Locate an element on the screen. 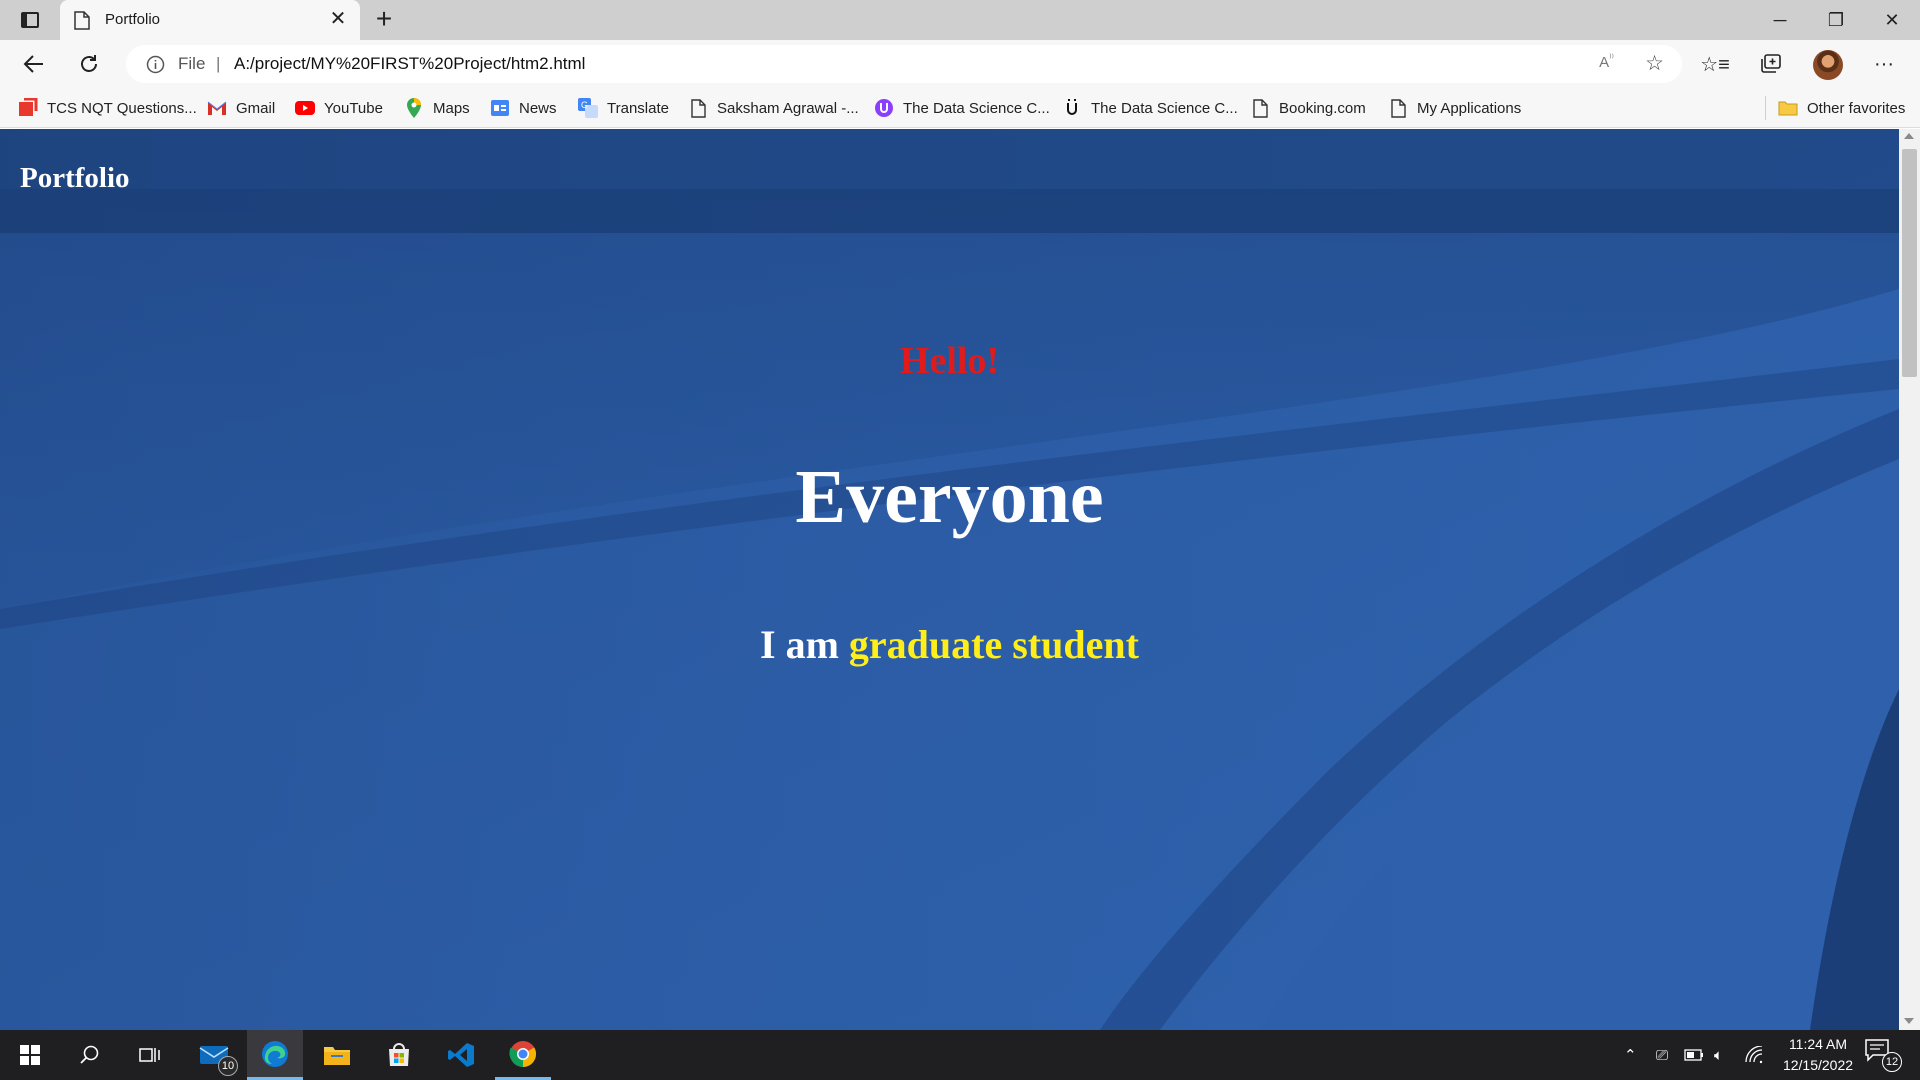 This screenshot has width=1920, height=1080. new-tab-button: + is located at coordinates (384, 20).